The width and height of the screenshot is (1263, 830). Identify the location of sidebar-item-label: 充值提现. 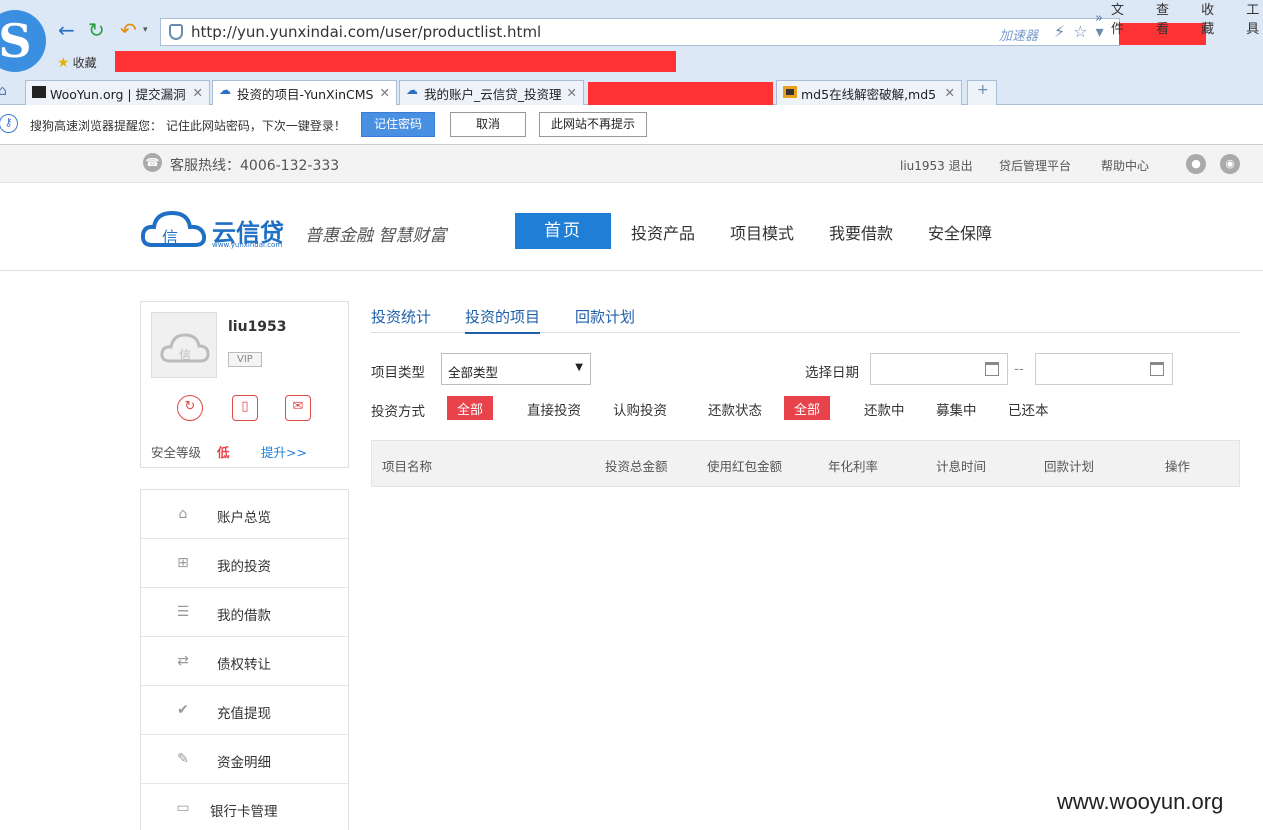
(244, 714).